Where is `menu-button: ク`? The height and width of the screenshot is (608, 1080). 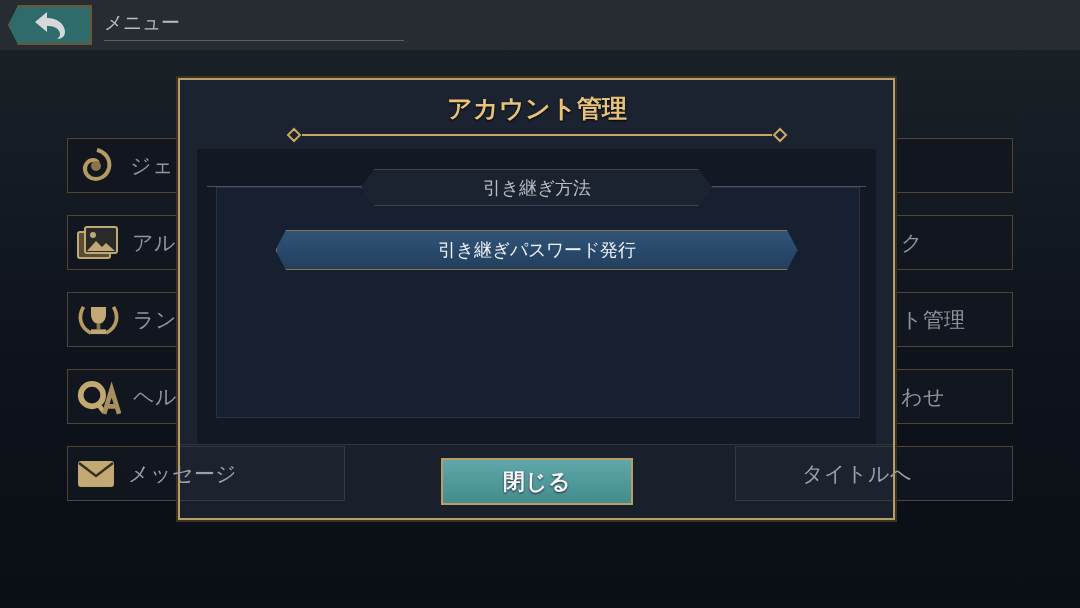 menu-button: ク is located at coordinates (954, 242).